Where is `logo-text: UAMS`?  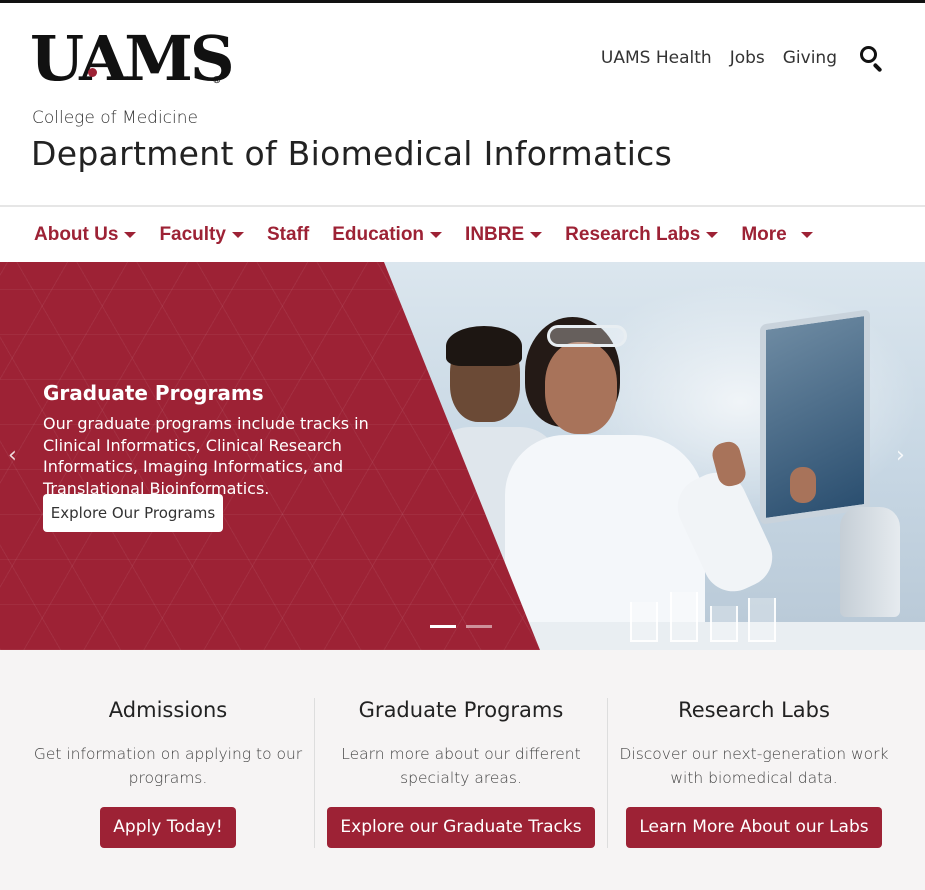
logo-text: UAMS is located at coordinates (132, 58).